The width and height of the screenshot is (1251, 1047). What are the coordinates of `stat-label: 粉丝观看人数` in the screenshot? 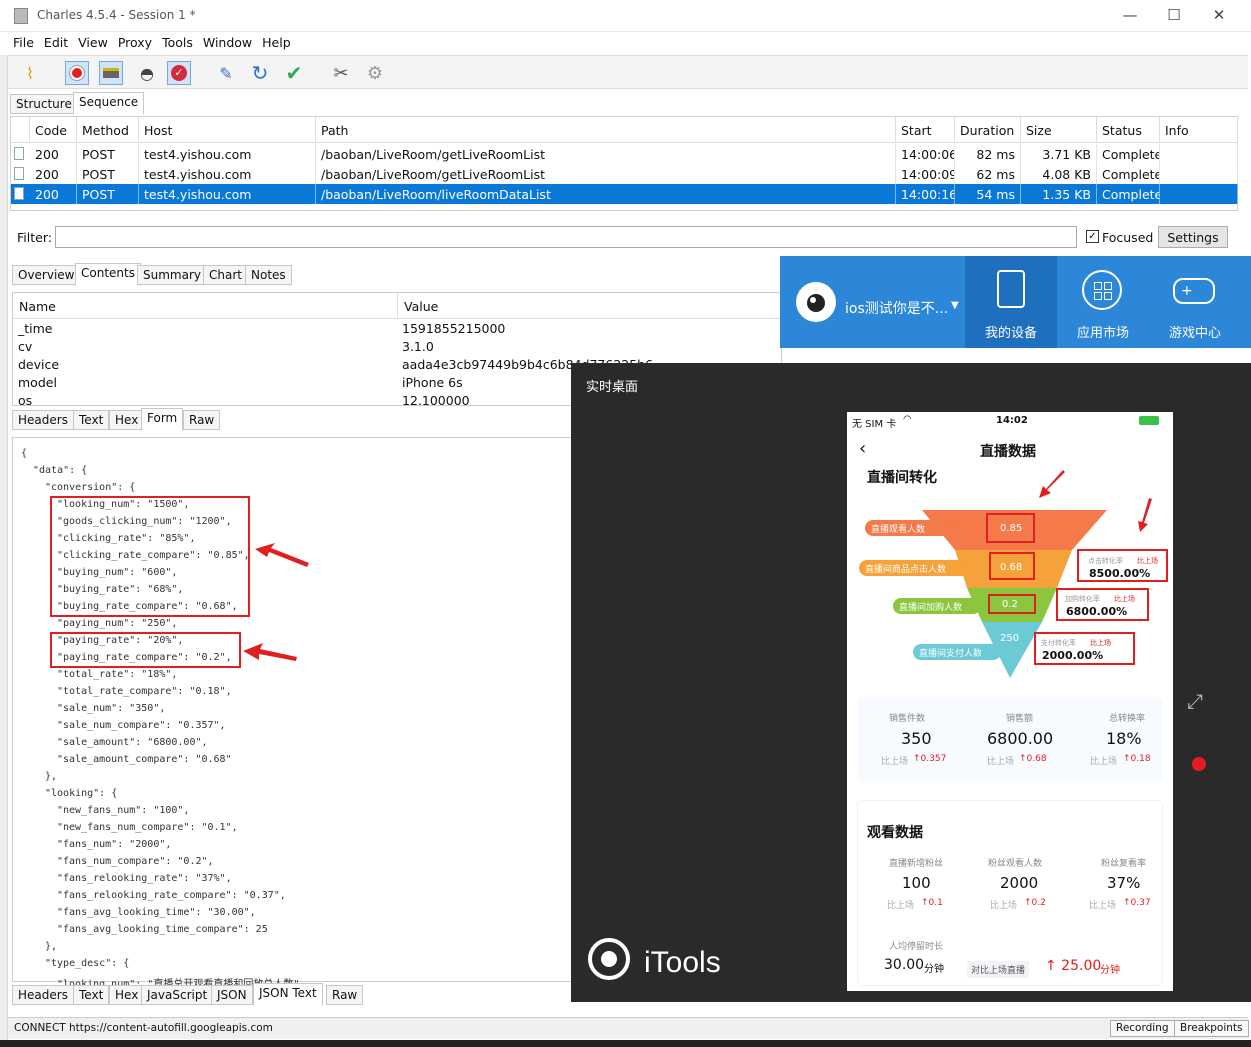 It's located at (1015, 864).